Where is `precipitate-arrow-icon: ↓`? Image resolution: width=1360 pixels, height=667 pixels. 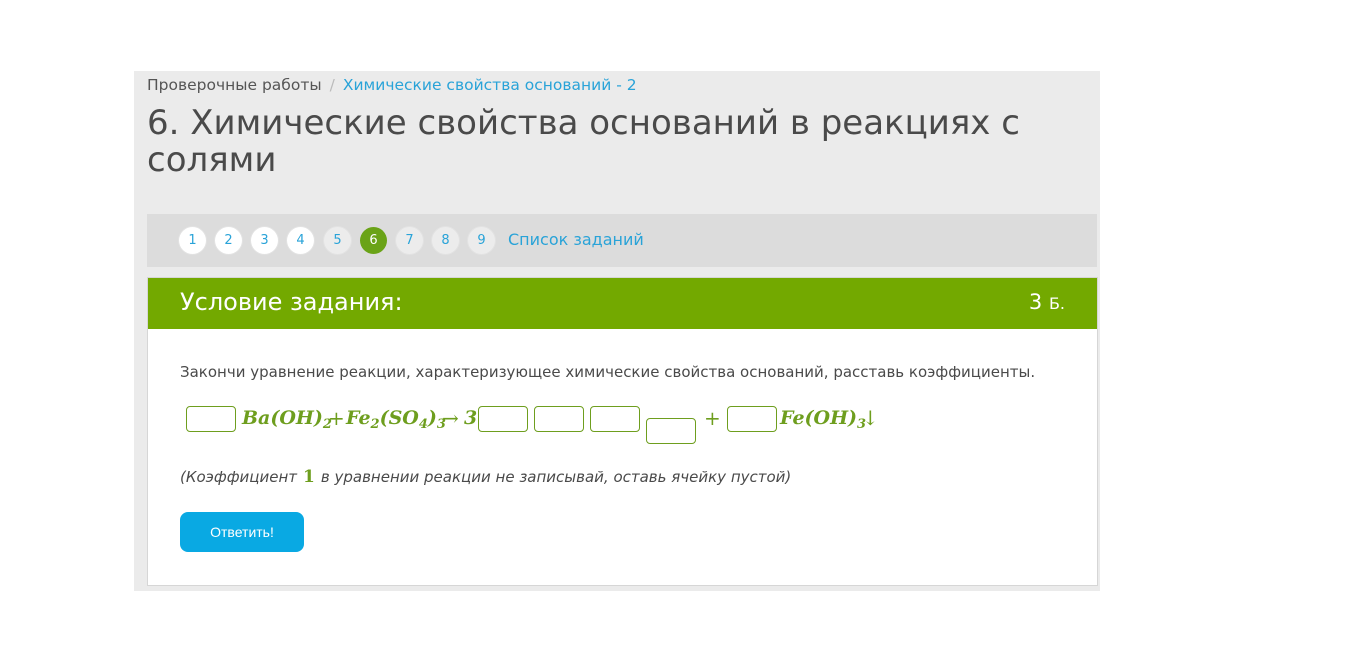 precipitate-arrow-icon: ↓ is located at coordinates (870, 418).